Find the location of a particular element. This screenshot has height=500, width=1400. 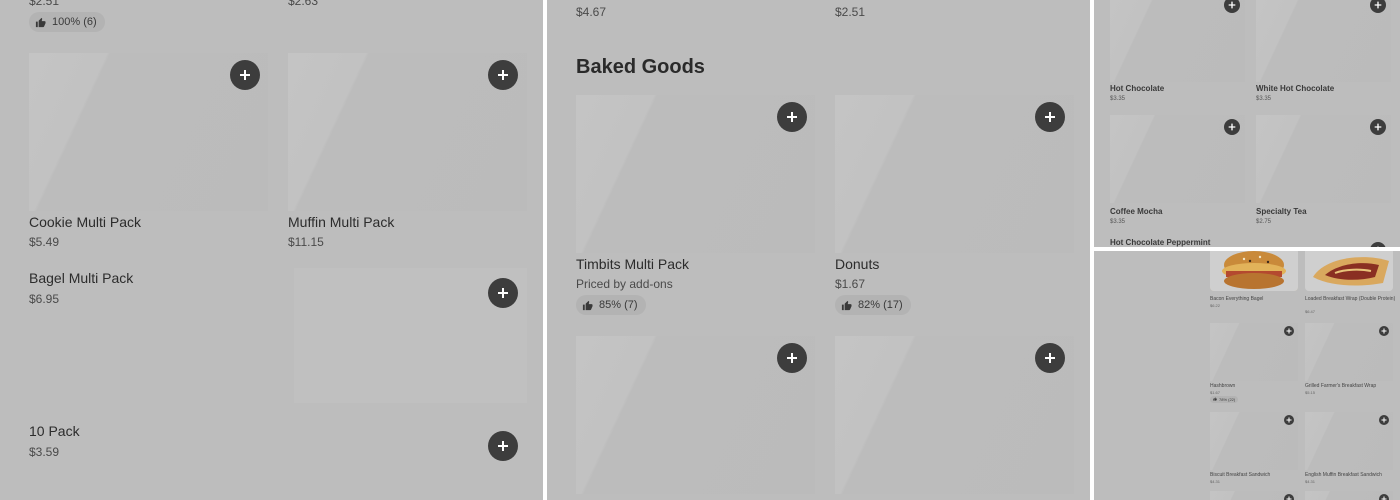

rating-text: 82% (17) is located at coordinates (880, 305).